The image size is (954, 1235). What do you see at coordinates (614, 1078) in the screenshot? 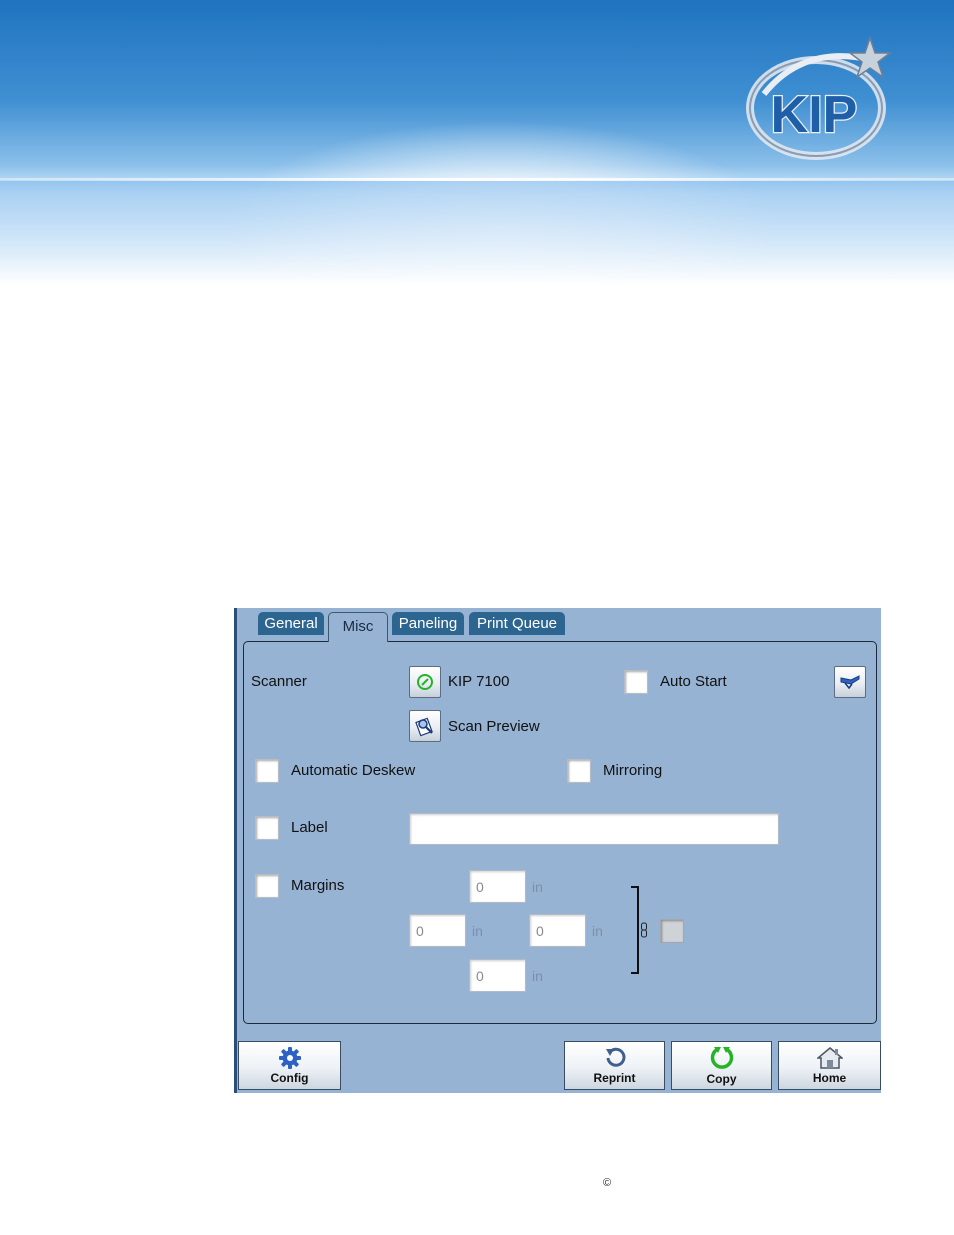
I see `reprint-button-label: Reprint` at bounding box center [614, 1078].